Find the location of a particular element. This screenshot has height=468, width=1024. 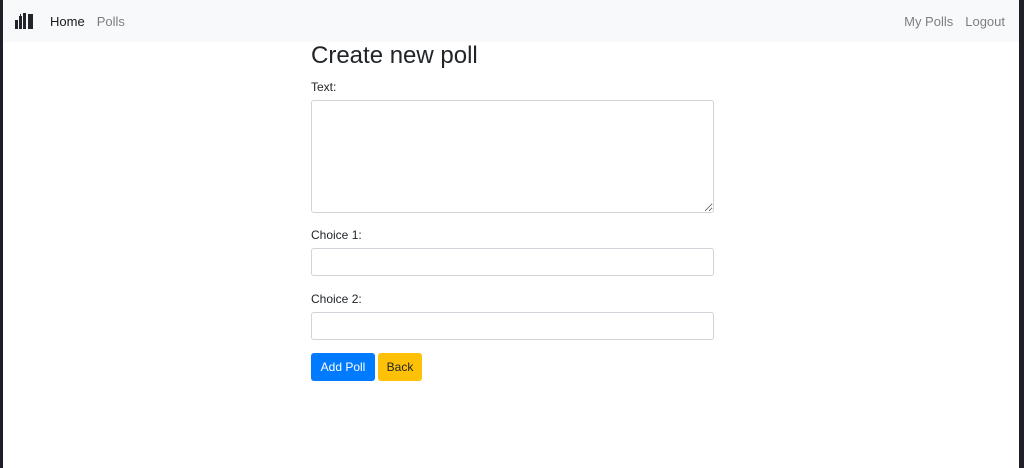

nav-right: My Polls Logout is located at coordinates (951, 21).